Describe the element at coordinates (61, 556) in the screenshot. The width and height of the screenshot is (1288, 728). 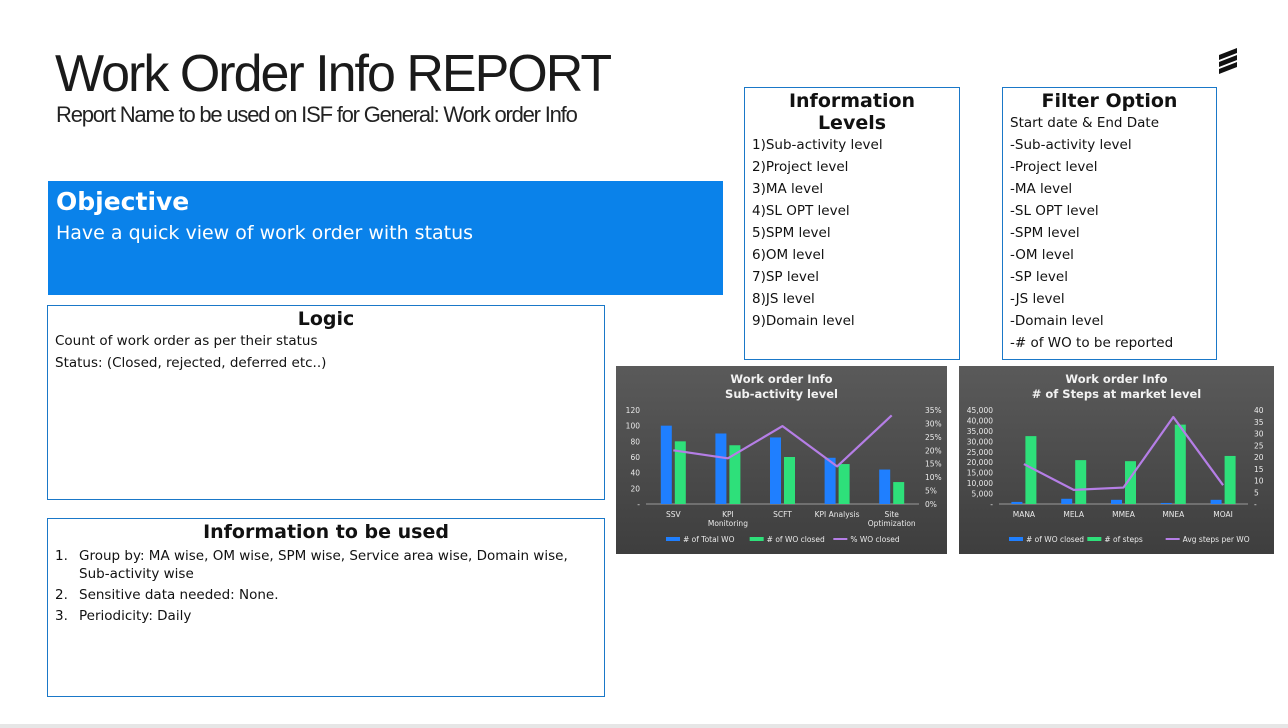
I see `list-number: 1.` at that location.